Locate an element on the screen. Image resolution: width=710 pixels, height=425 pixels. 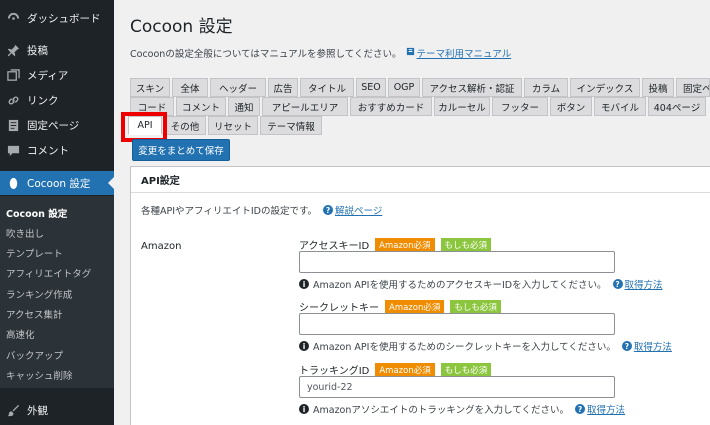
sidebar-item-label: Cocoon 設定 is located at coordinates (59, 183).